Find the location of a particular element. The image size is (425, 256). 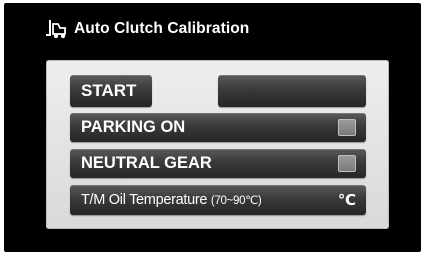

start-button: START is located at coordinates (111, 91).